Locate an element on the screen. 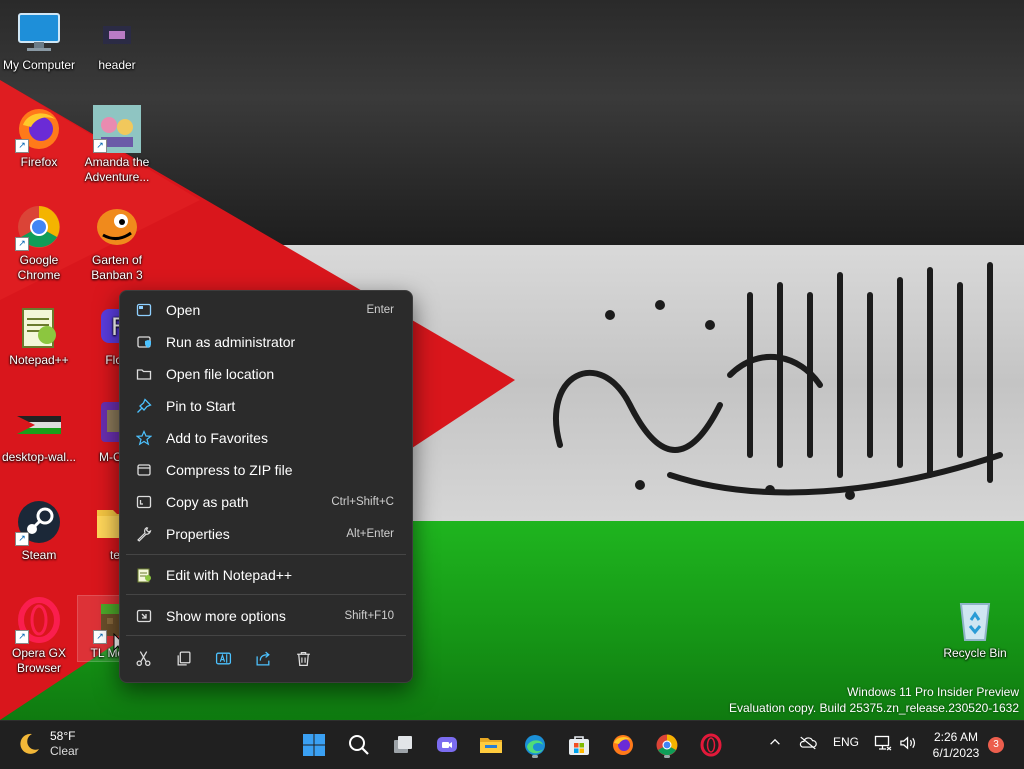 The width and height of the screenshot is (1024, 769). menu-item-add-to-favorites: Add to Favorites is located at coordinates (266, 438).